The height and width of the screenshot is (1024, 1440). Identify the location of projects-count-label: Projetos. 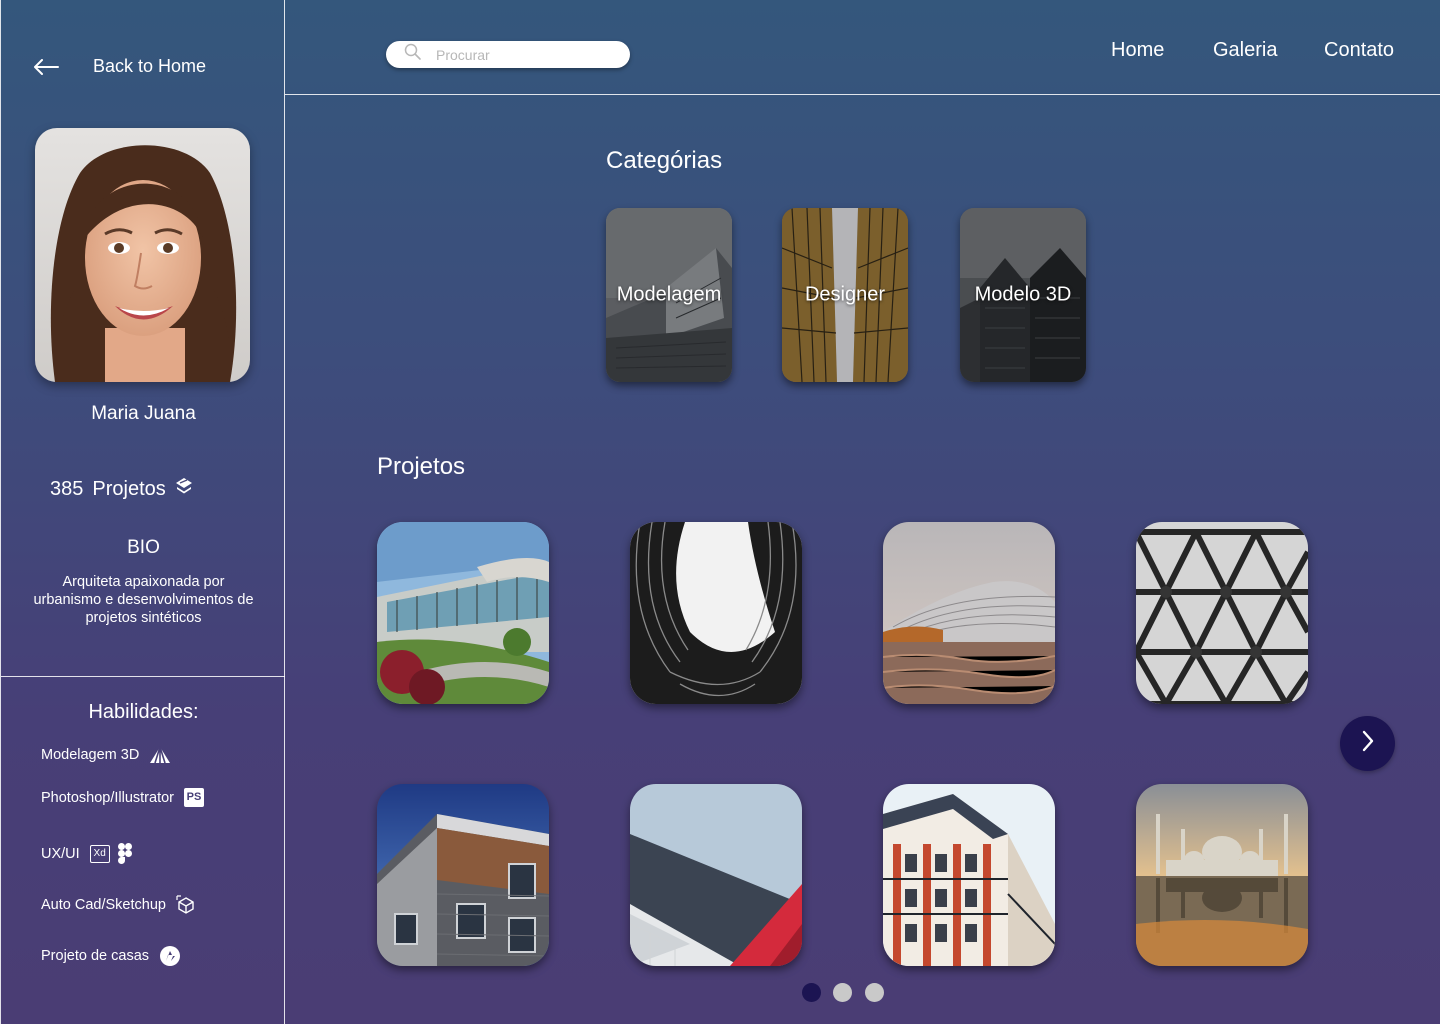
(129, 488).